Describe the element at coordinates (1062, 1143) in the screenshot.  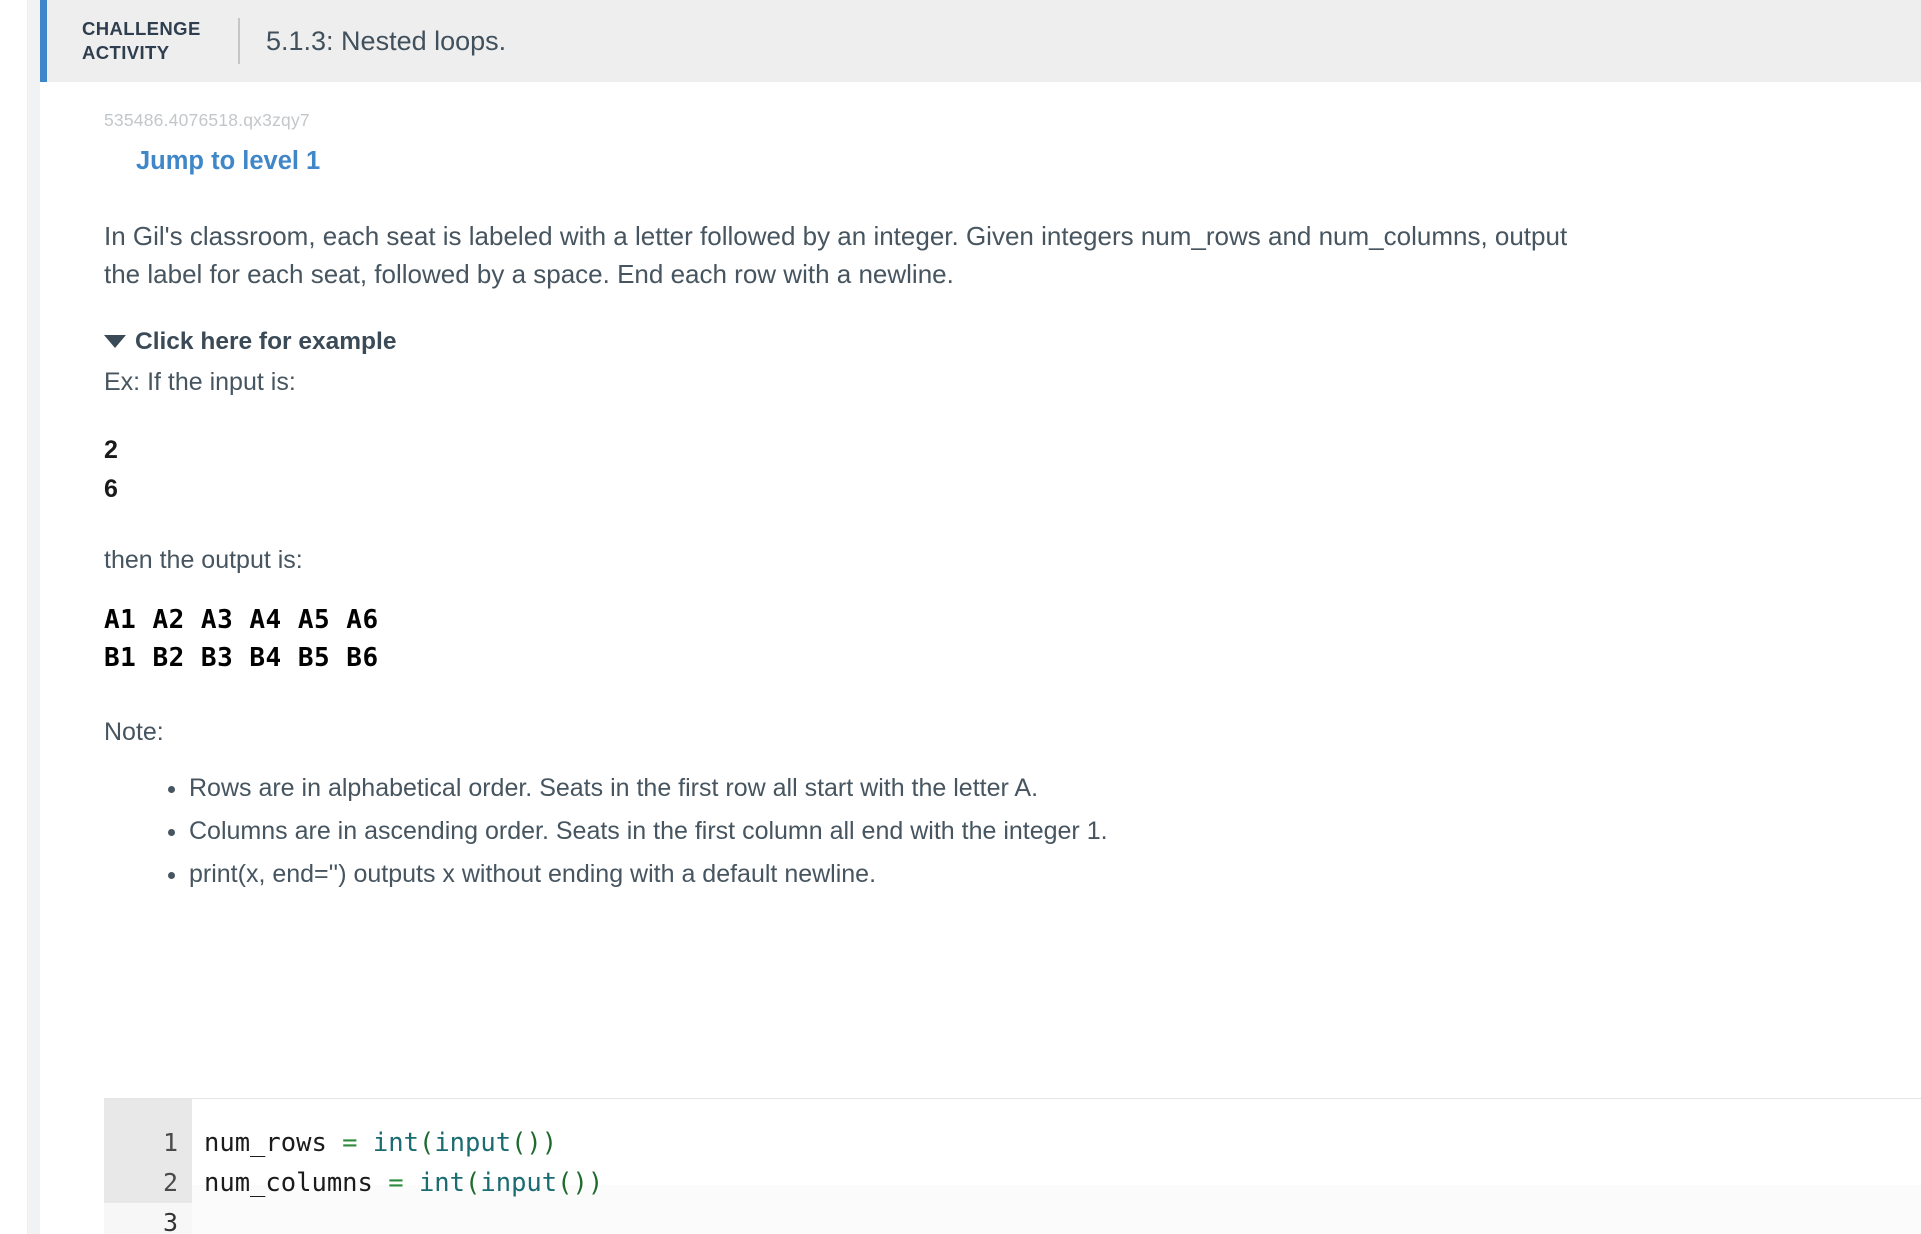
I see `code-line: num_rows = int(input())` at that location.